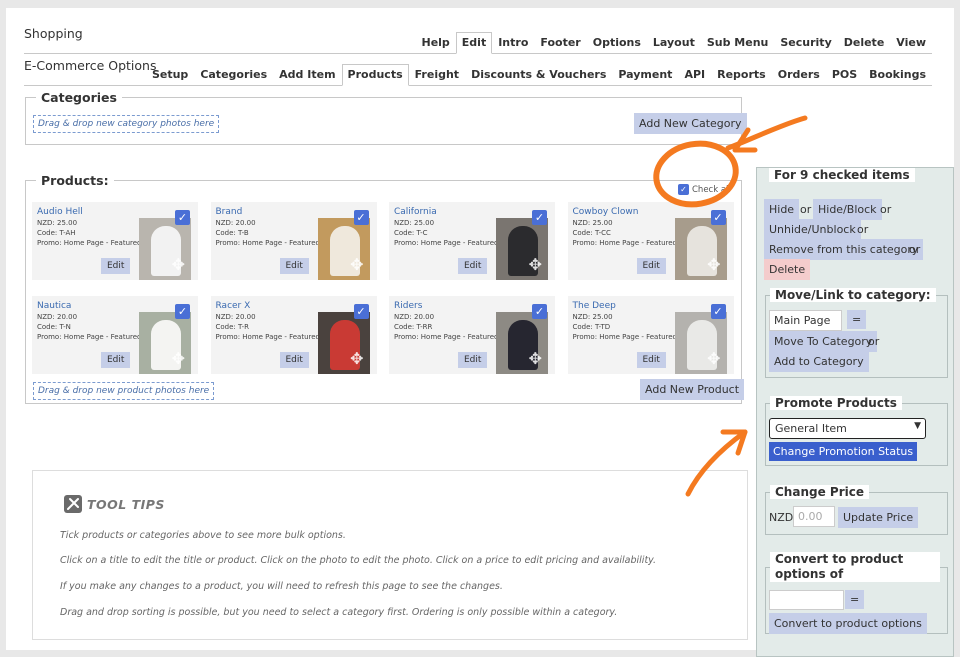 The image size is (960, 657). I want to click on product-title: Riders, so click(408, 306).